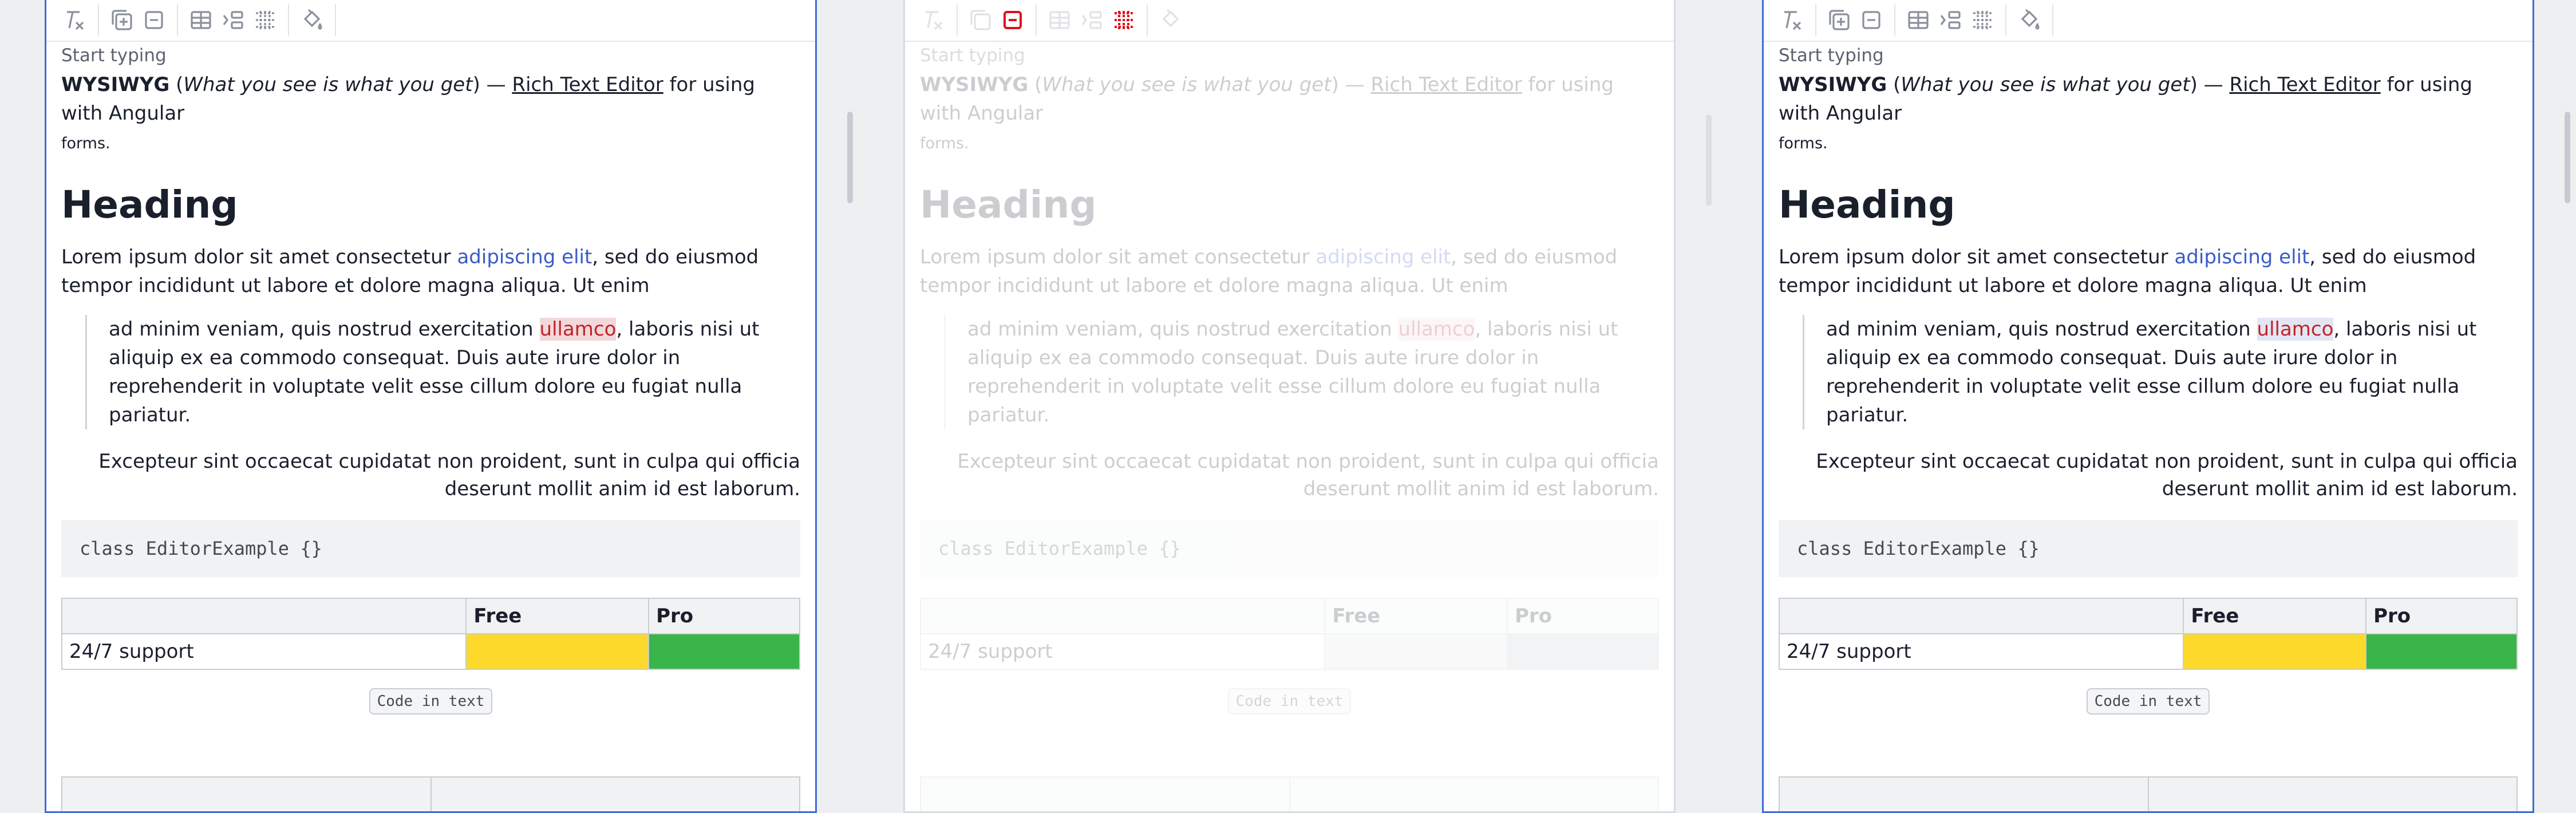 Image resolution: width=2576 pixels, height=813 pixels. I want to click on intro-small: forms., so click(1803, 144).